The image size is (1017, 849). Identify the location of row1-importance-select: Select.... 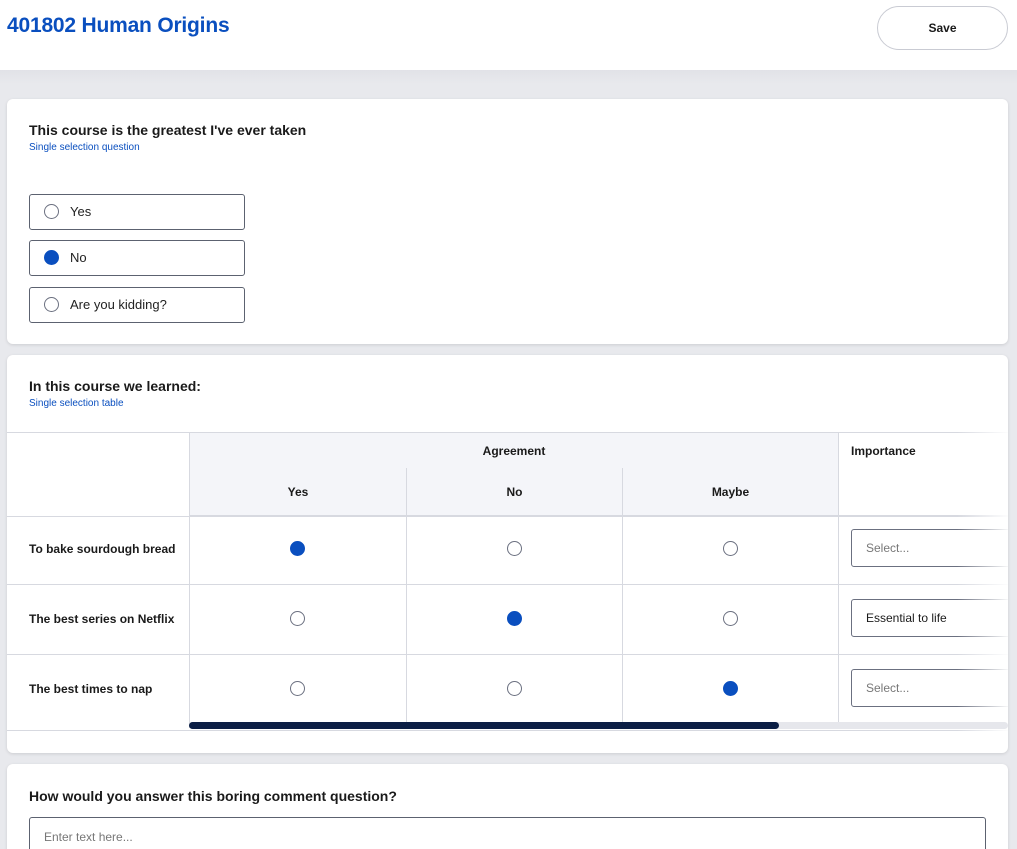
(929, 548).